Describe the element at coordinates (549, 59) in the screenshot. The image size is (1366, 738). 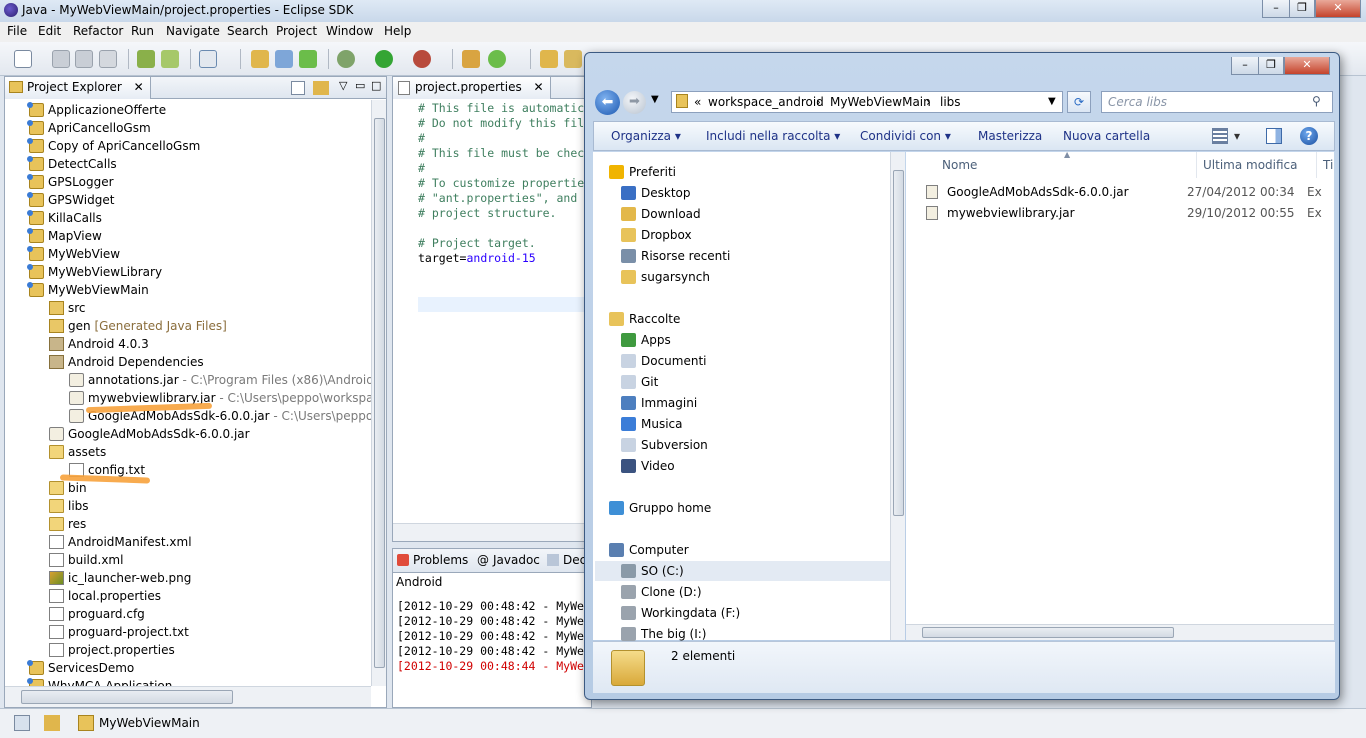
I see `open-project-icon` at that location.